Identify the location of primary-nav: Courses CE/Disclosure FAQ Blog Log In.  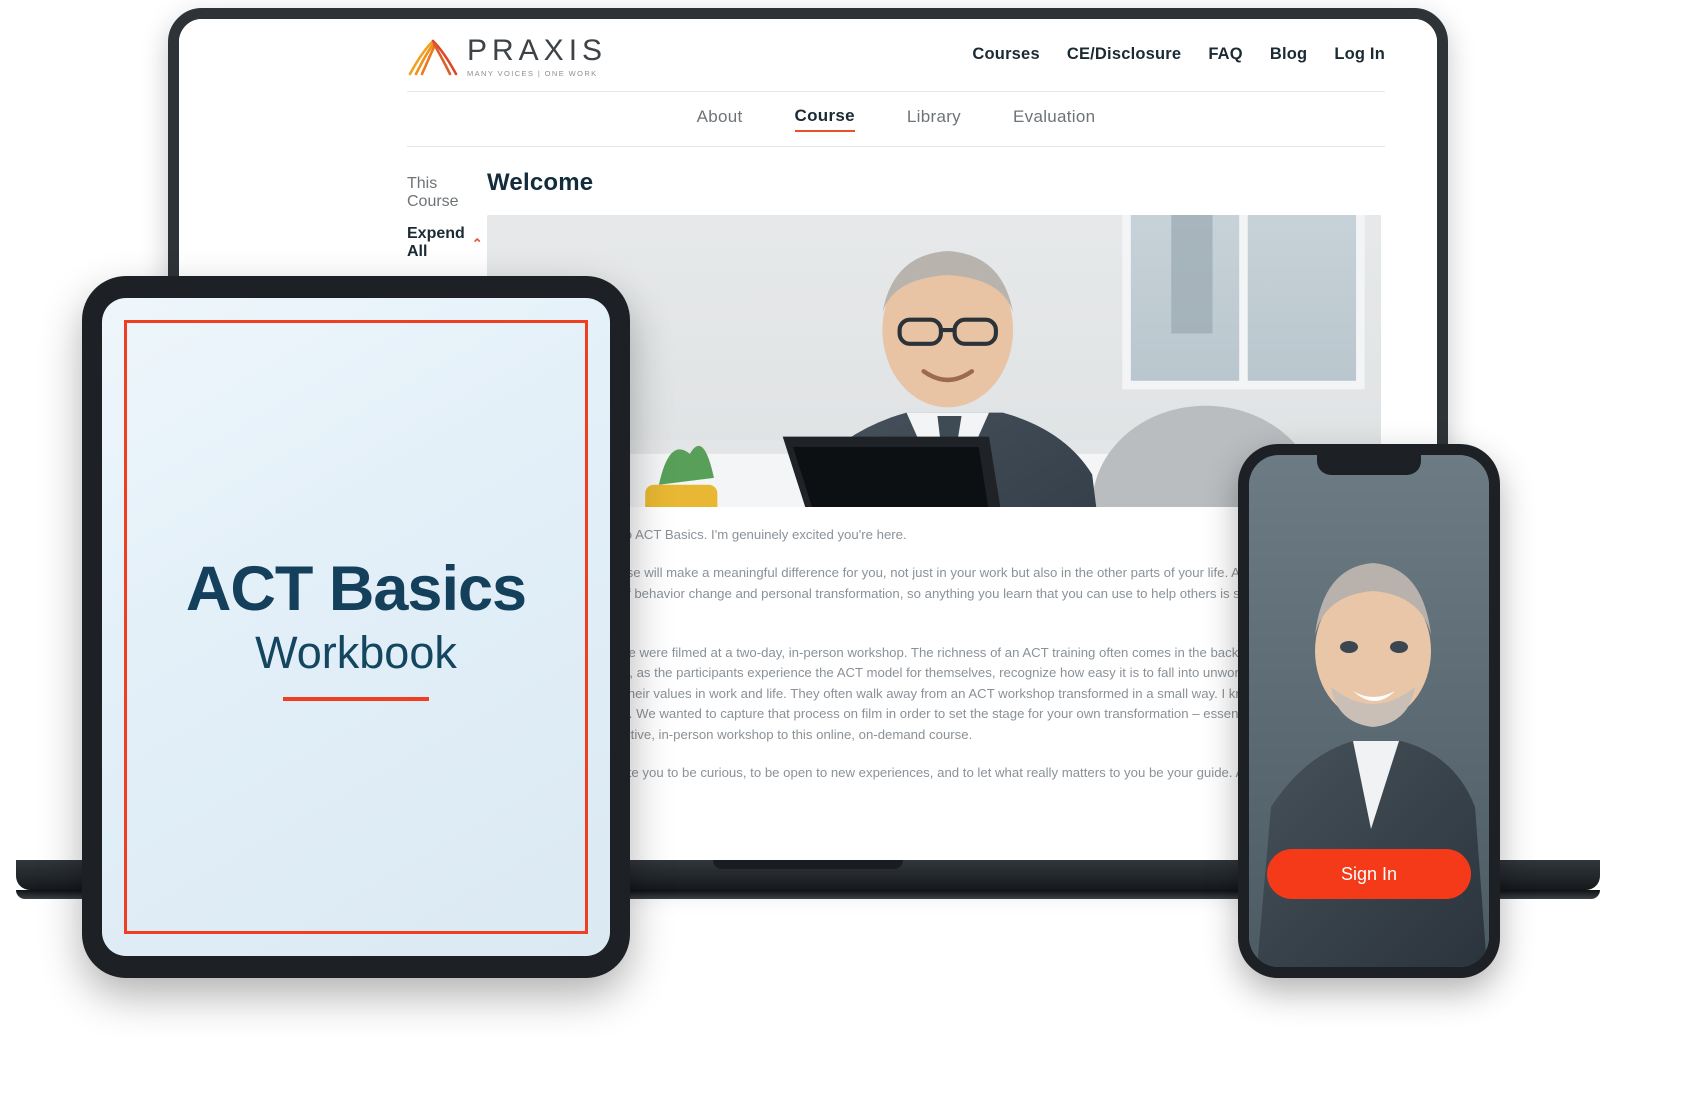
(1178, 54).